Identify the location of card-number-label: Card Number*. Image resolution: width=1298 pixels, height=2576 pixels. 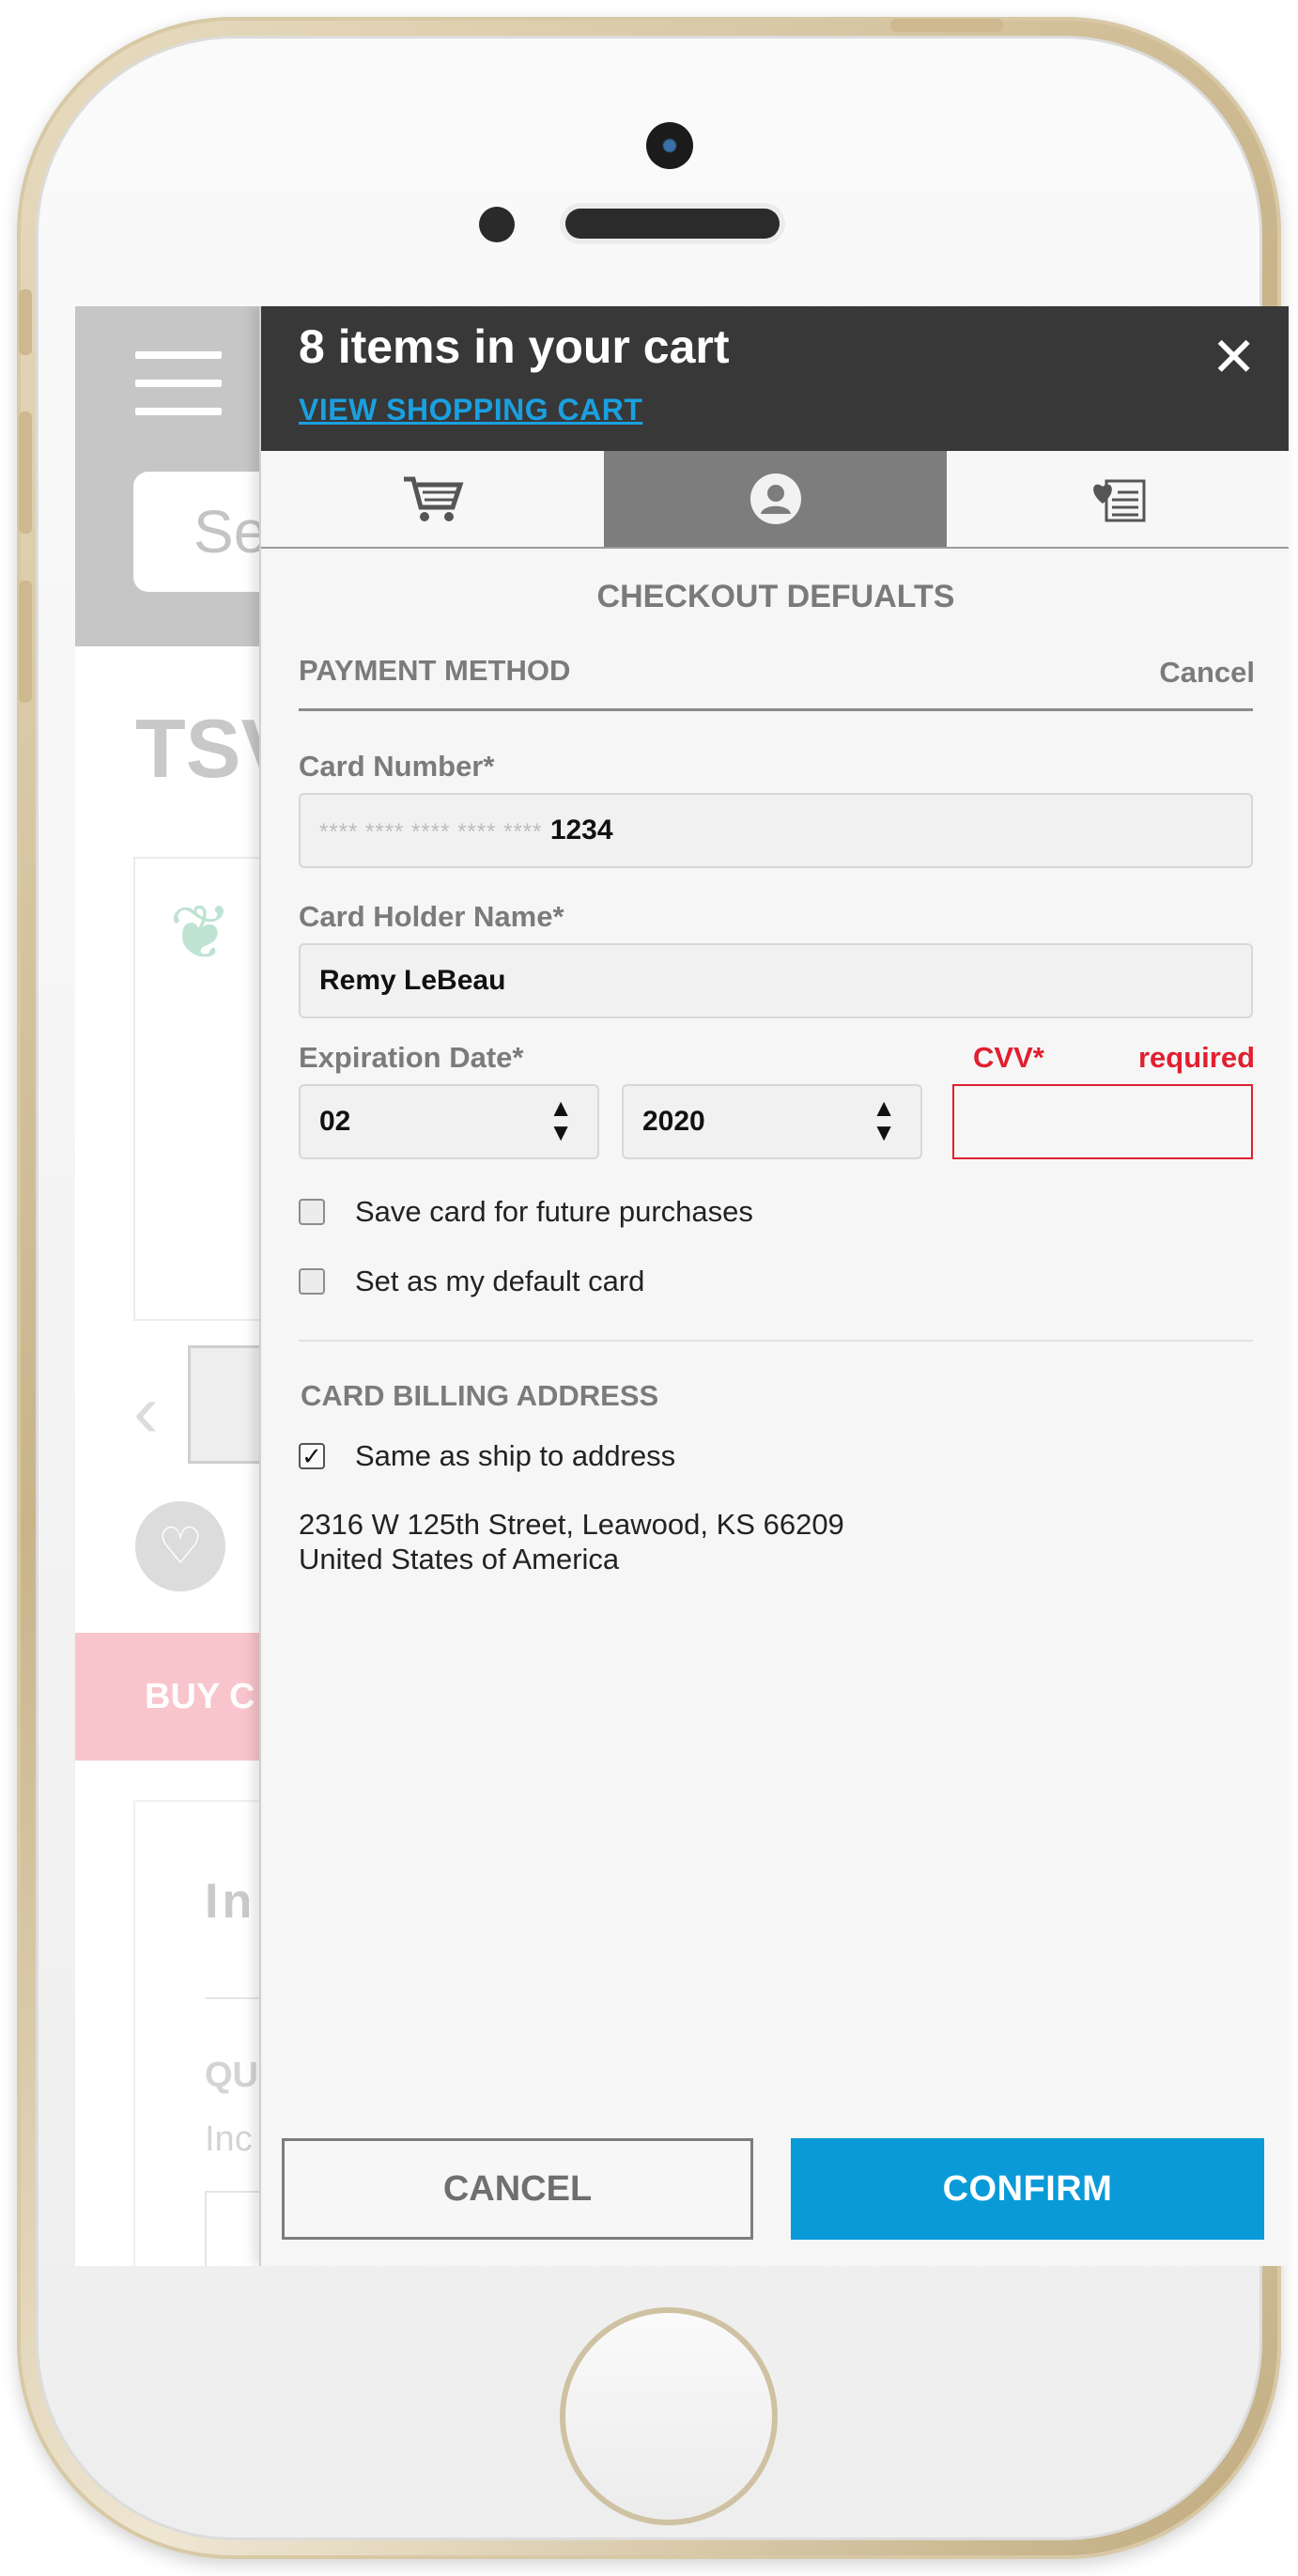
(397, 766).